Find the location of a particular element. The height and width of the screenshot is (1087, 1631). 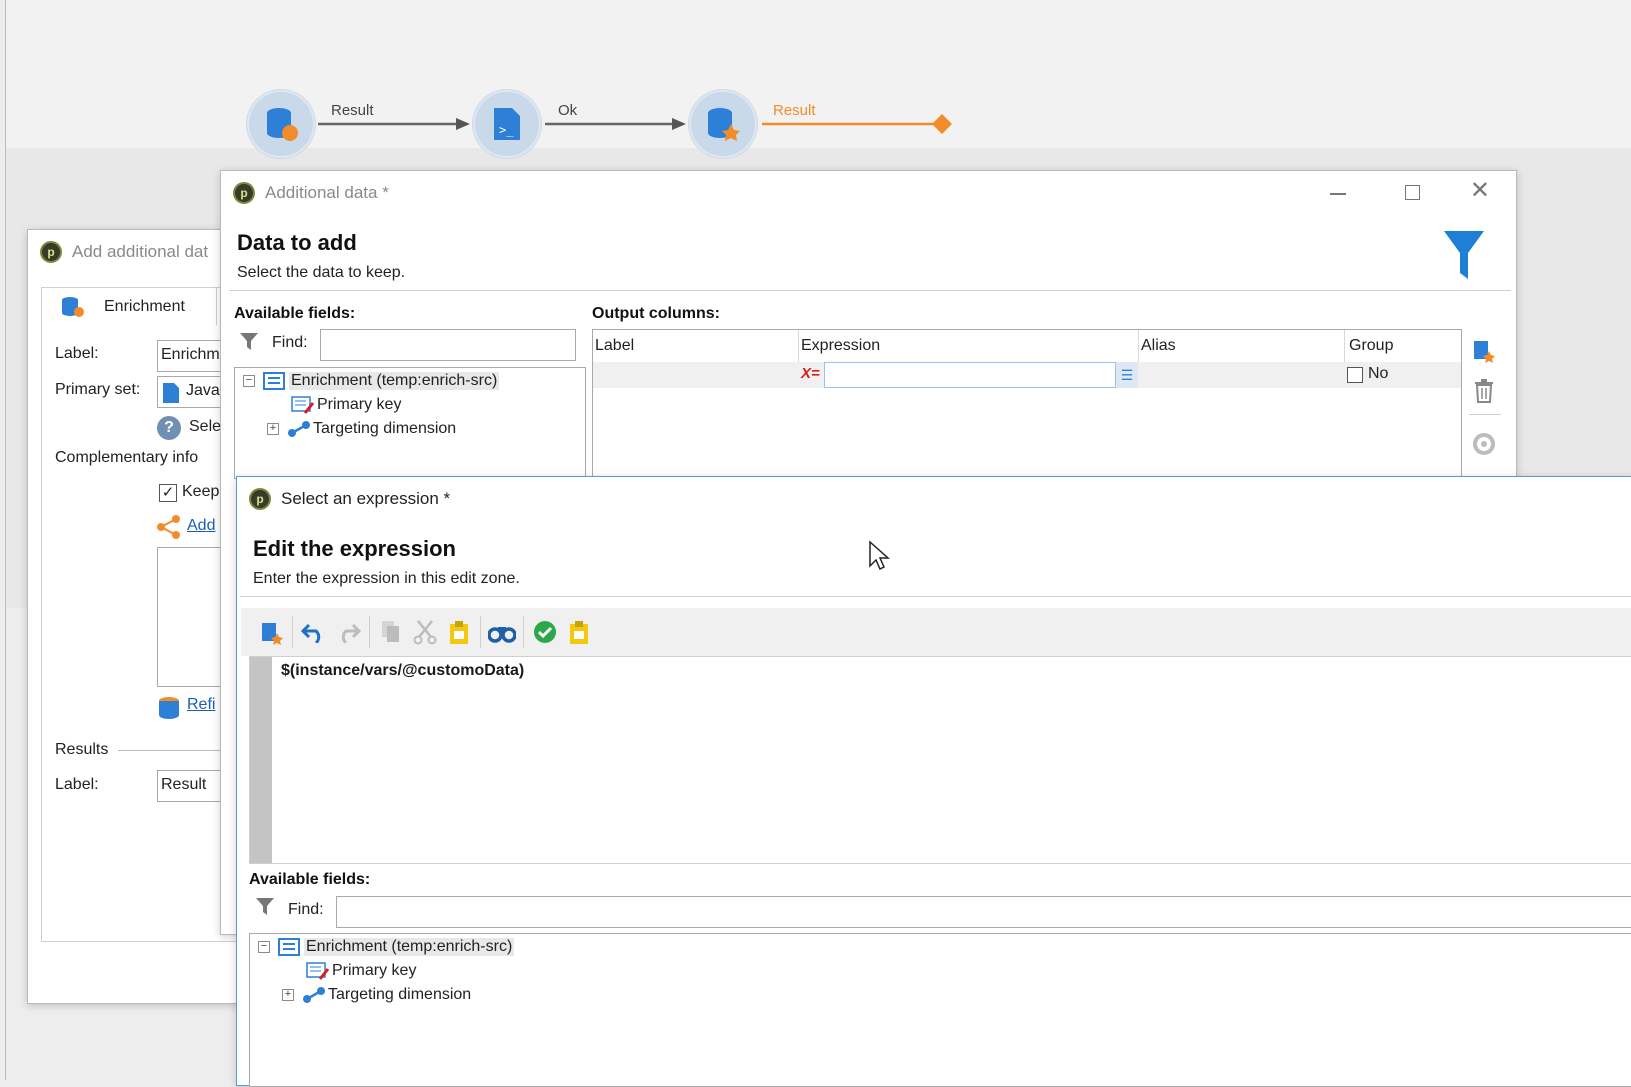

edge-label-result: Result is located at coordinates (352, 110).